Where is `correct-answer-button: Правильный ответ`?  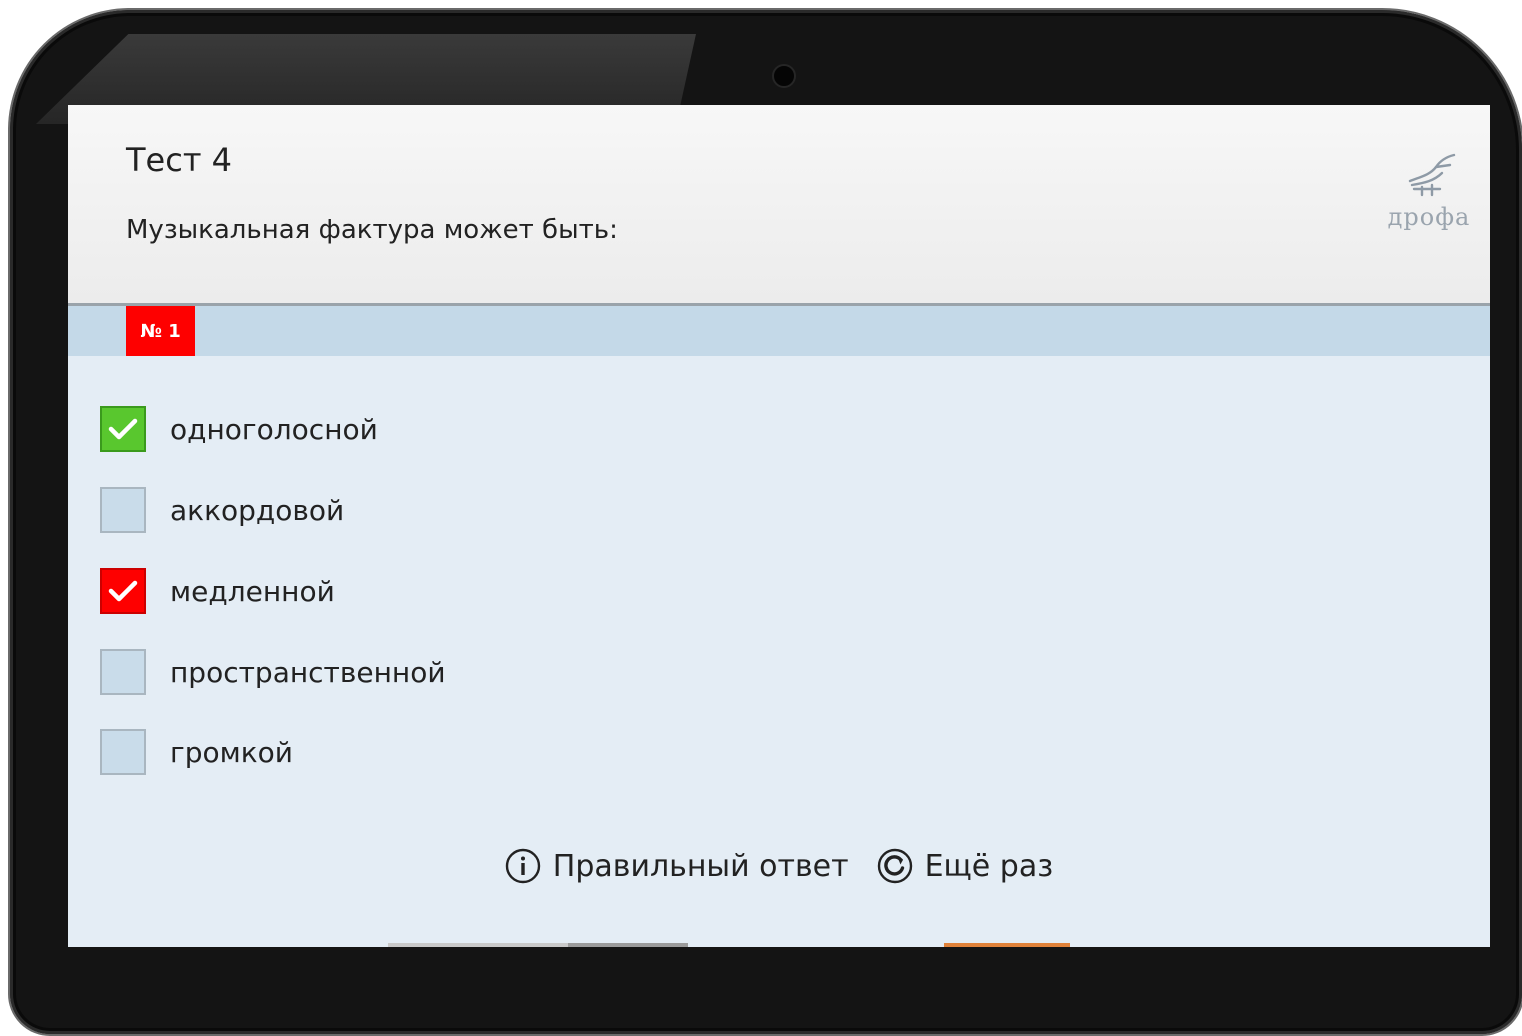
correct-answer-button: Правильный ответ is located at coordinates (677, 866).